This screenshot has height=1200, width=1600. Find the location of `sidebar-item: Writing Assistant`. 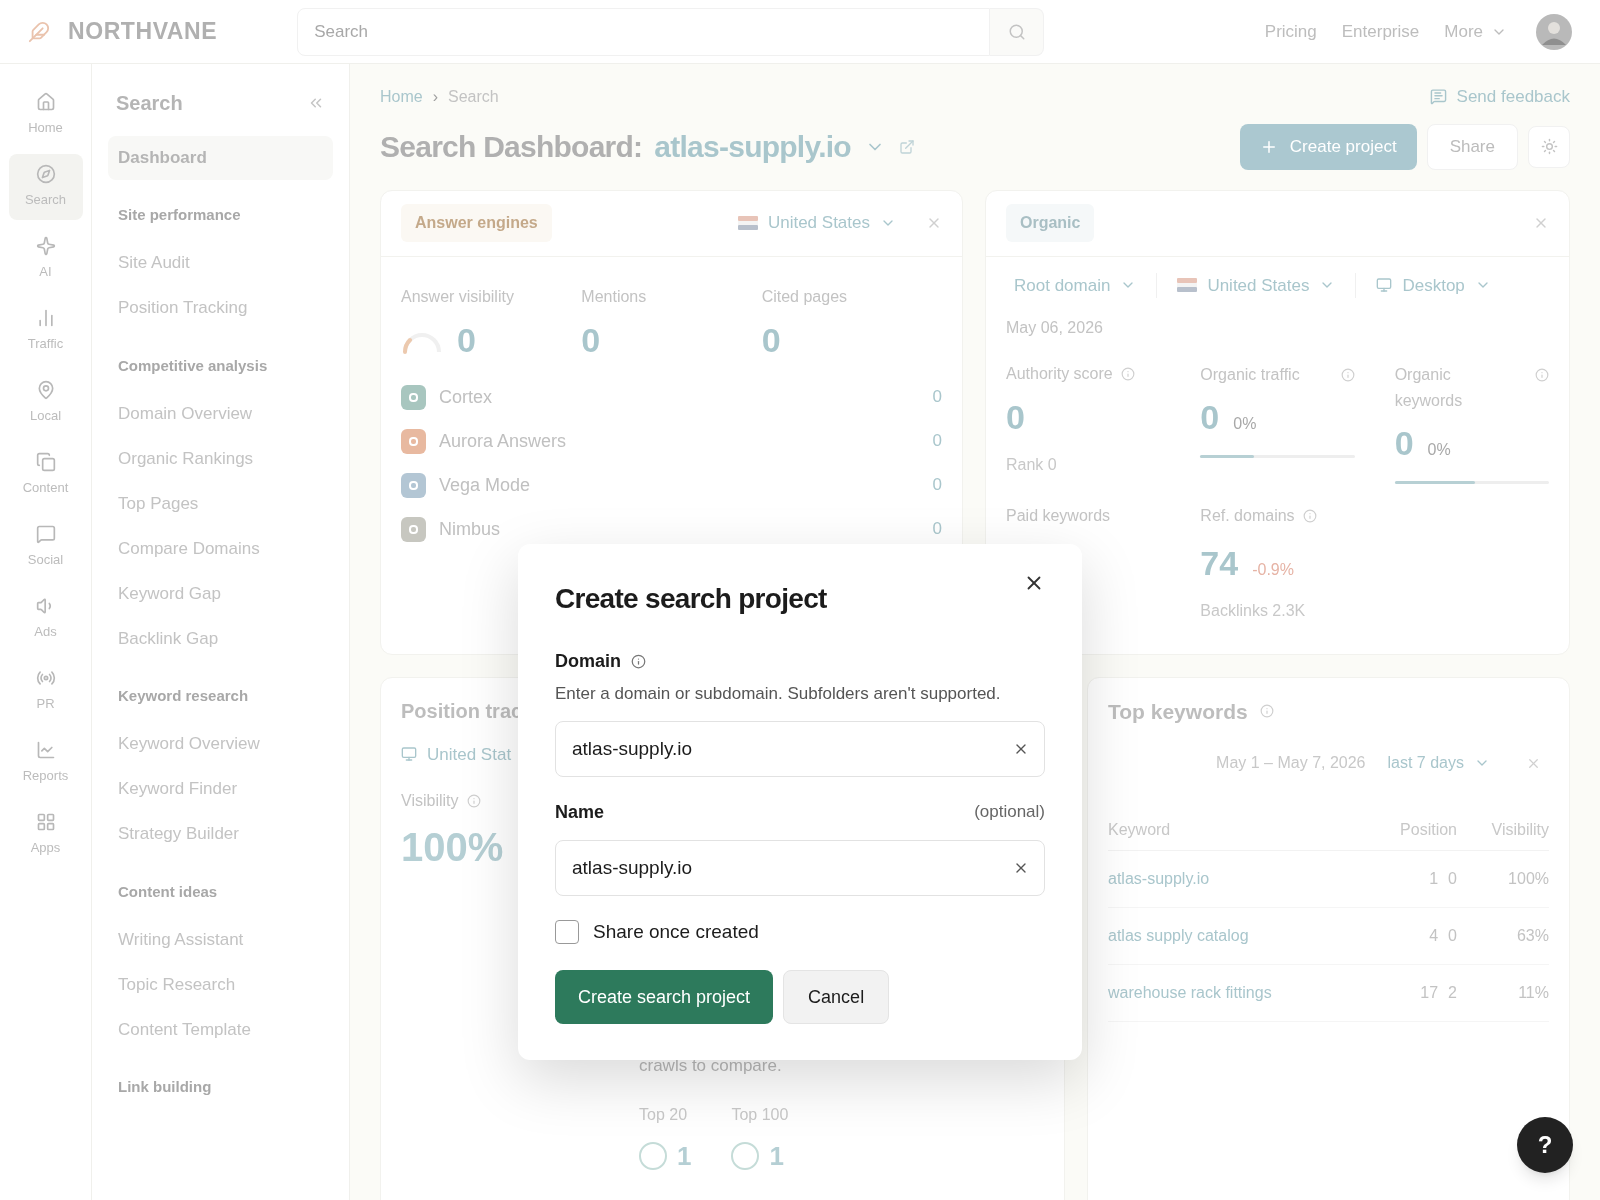

sidebar-item: Writing Assistant is located at coordinates (220, 939).